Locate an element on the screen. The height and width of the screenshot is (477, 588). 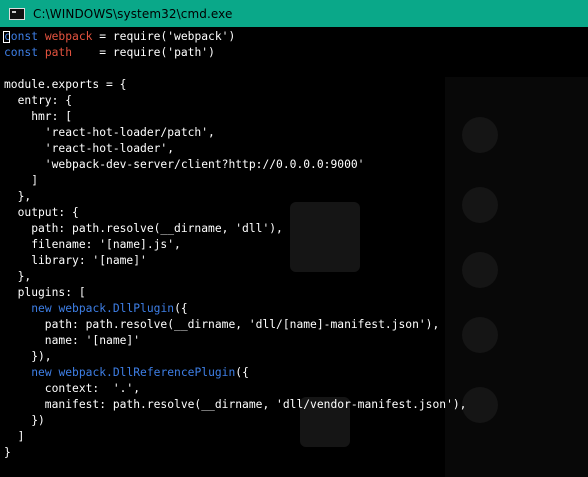
text-cursor is located at coordinates (6, 37).